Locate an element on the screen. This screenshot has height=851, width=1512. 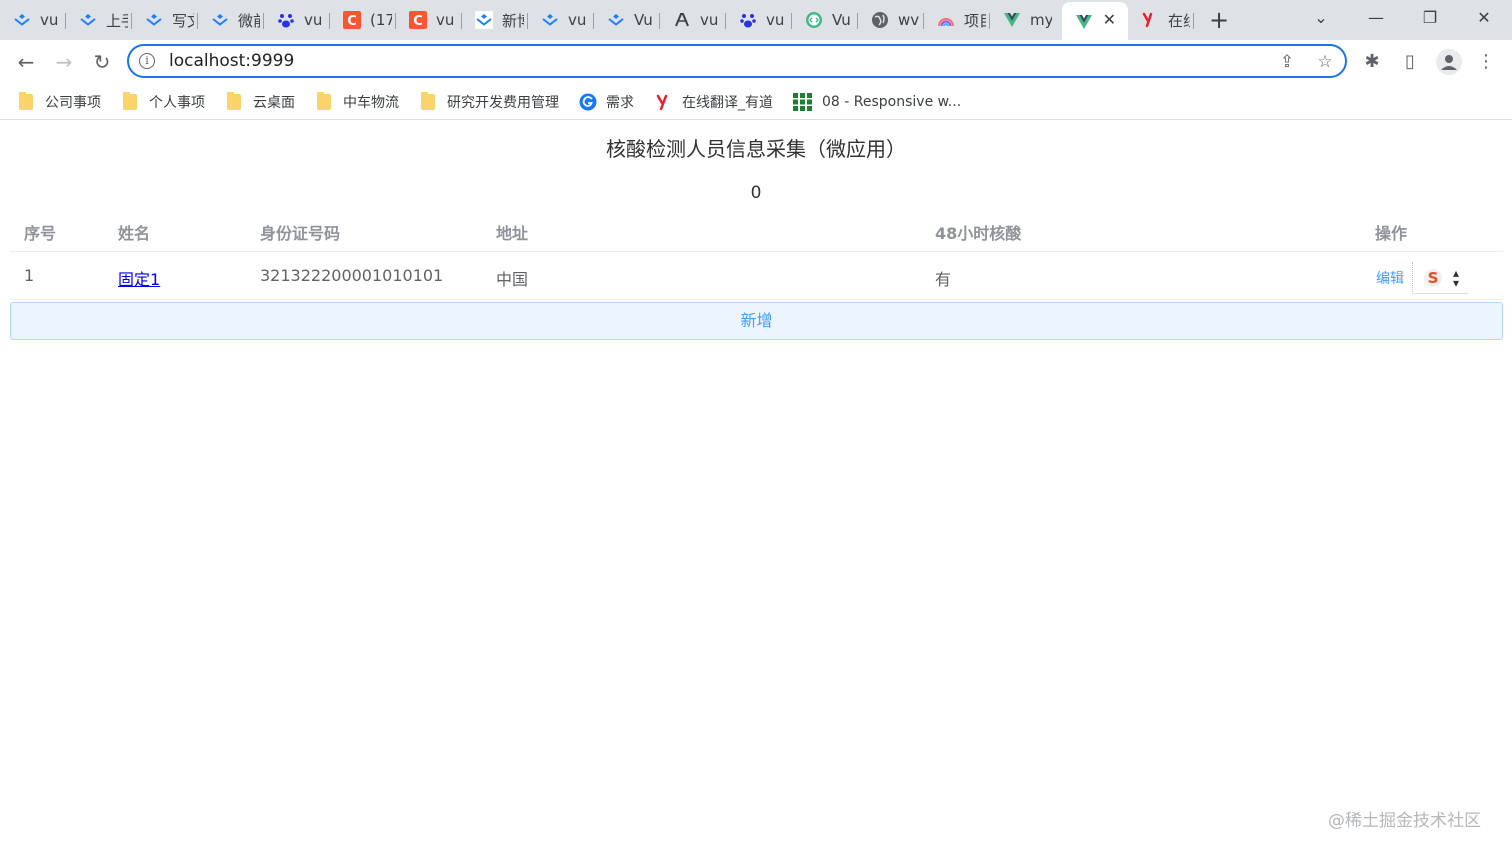
column-header-name: 姓名 is located at coordinates (134, 233).